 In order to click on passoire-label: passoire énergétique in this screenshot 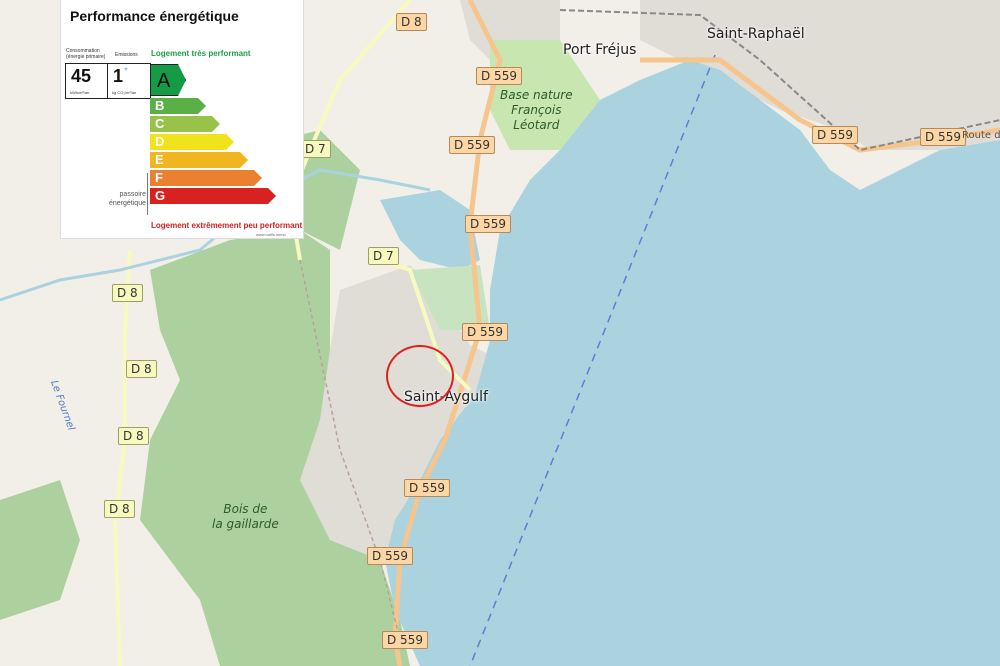, I will do `click(127, 199)`.